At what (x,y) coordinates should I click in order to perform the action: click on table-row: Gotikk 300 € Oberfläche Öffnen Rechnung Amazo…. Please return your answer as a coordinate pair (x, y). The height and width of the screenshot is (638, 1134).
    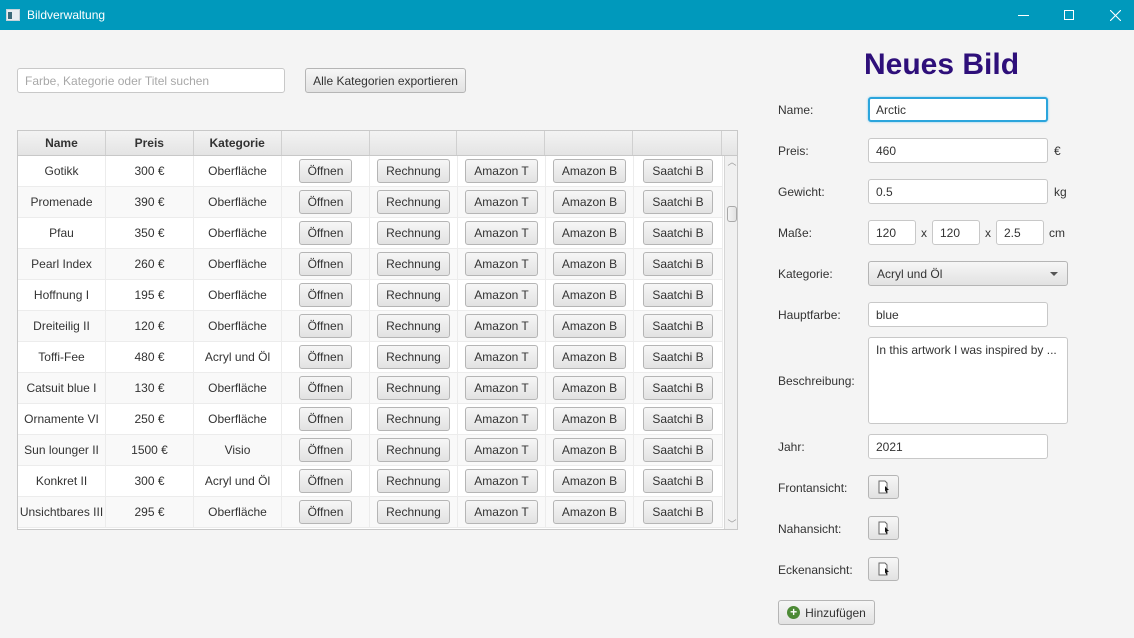
    Looking at the image, I should click on (370, 171).